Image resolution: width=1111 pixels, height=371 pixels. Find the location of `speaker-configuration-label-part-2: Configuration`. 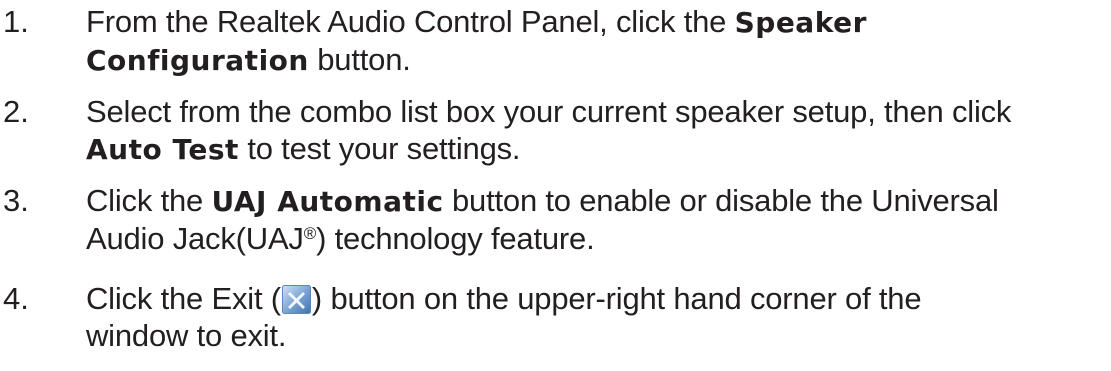

speaker-configuration-label-part-2: Configuration is located at coordinates (197, 60).